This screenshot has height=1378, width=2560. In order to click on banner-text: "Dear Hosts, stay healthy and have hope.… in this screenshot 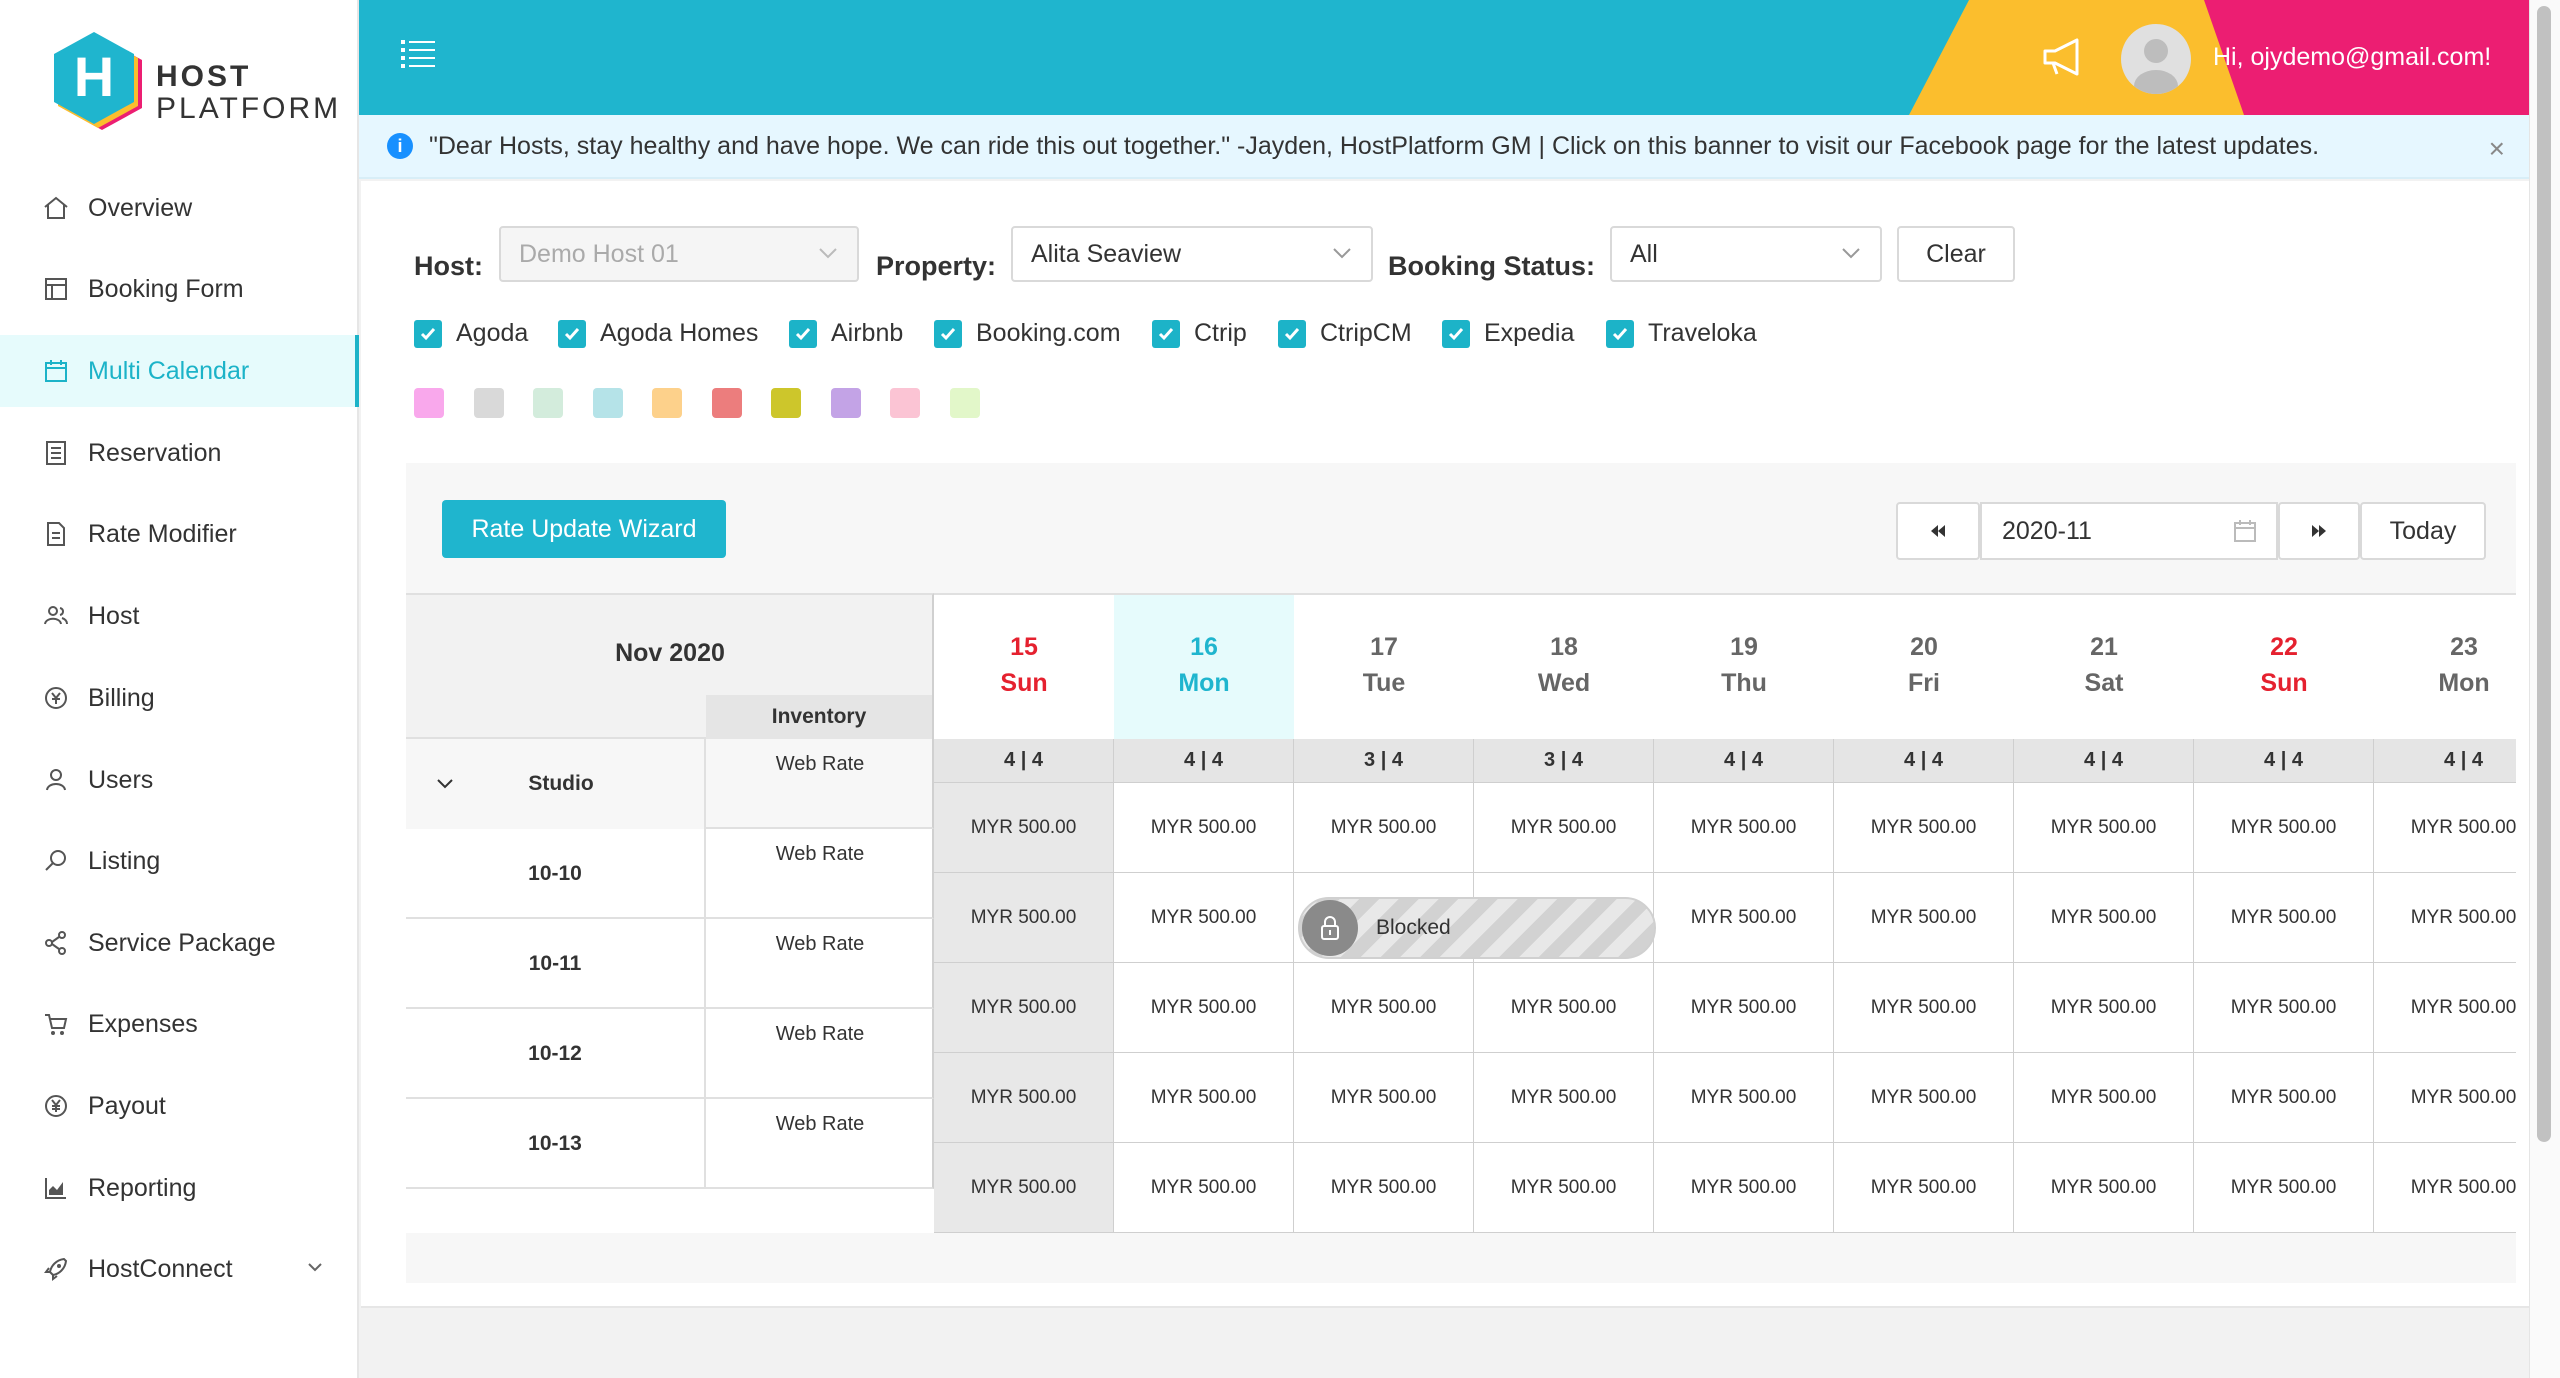, I will do `click(1374, 146)`.